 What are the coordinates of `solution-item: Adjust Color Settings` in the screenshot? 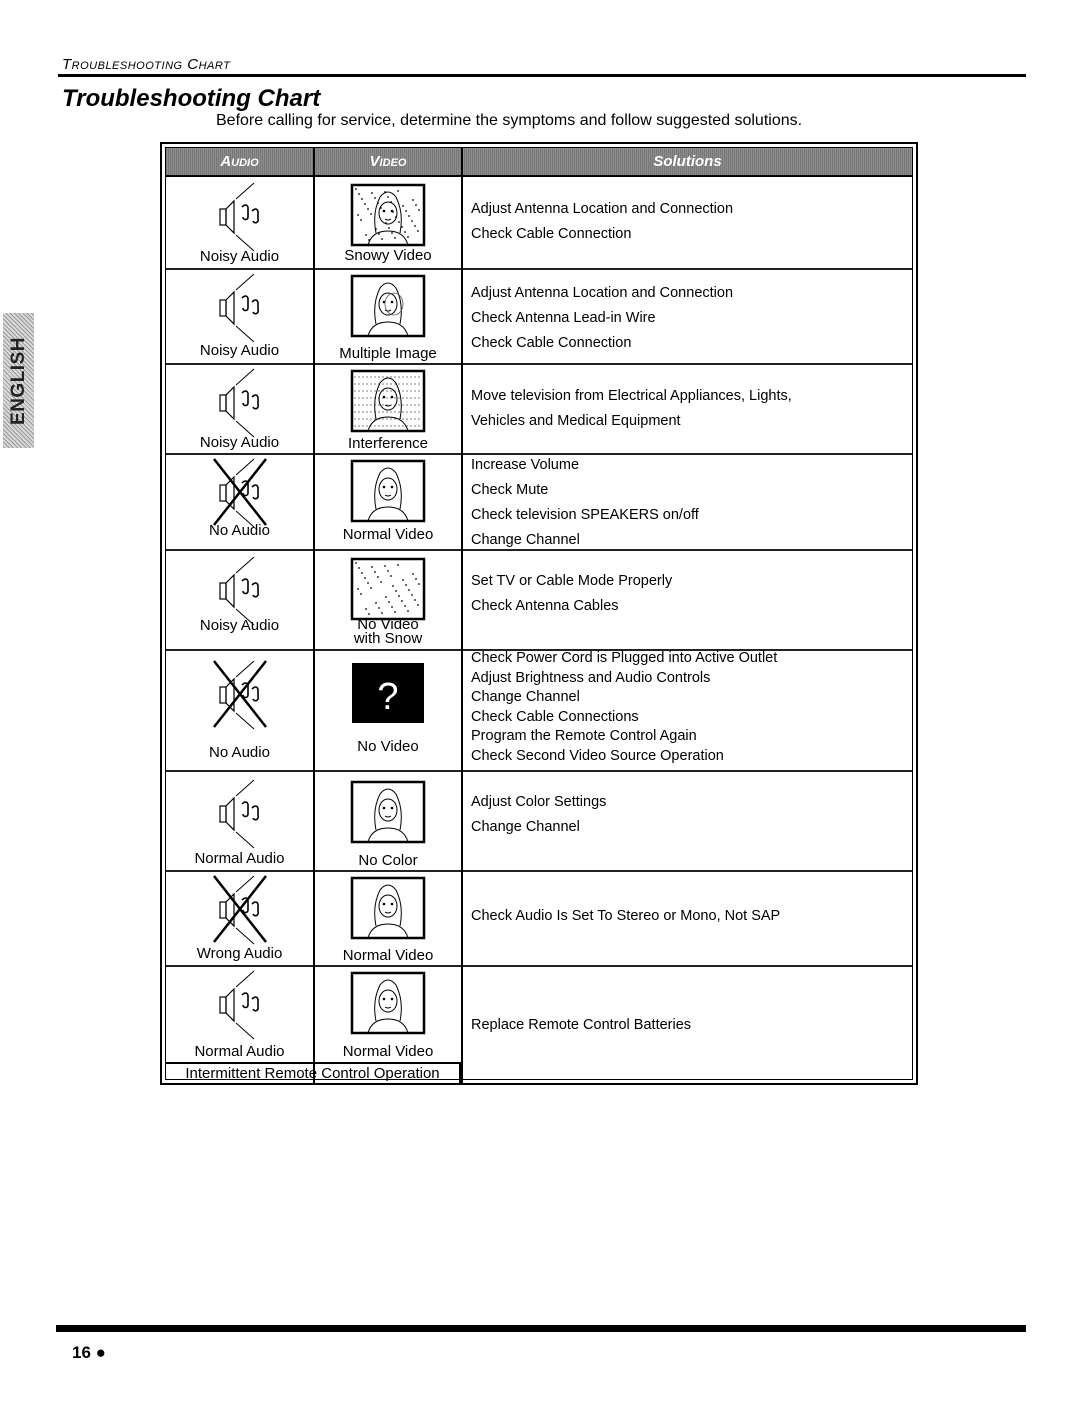 It's located at (539, 802).